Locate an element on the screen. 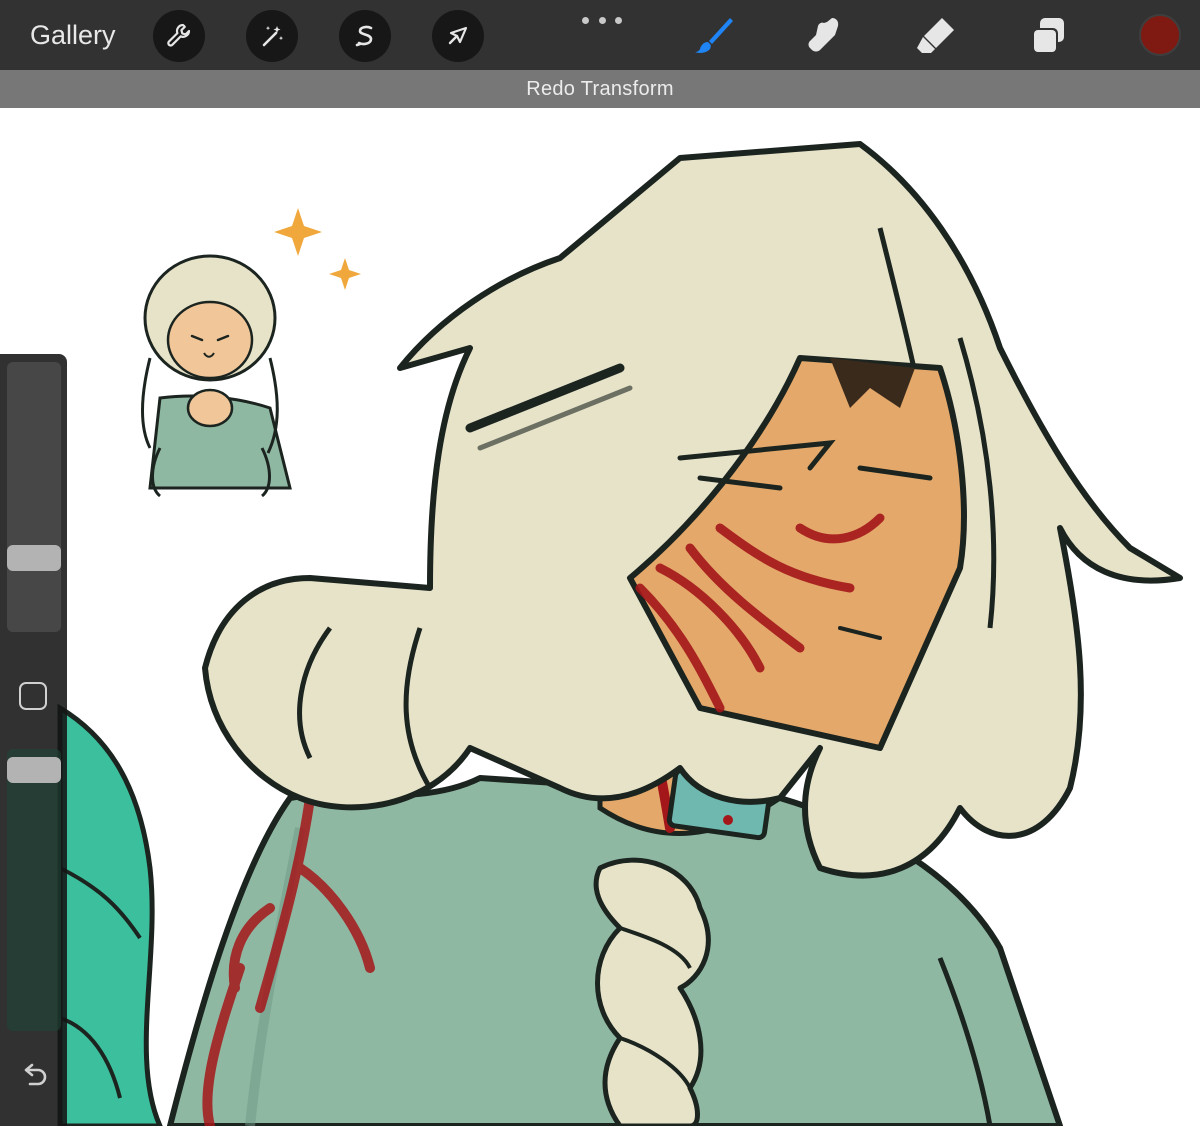 The image size is (1200, 1126). adjustments-button is located at coordinates (272, 36).